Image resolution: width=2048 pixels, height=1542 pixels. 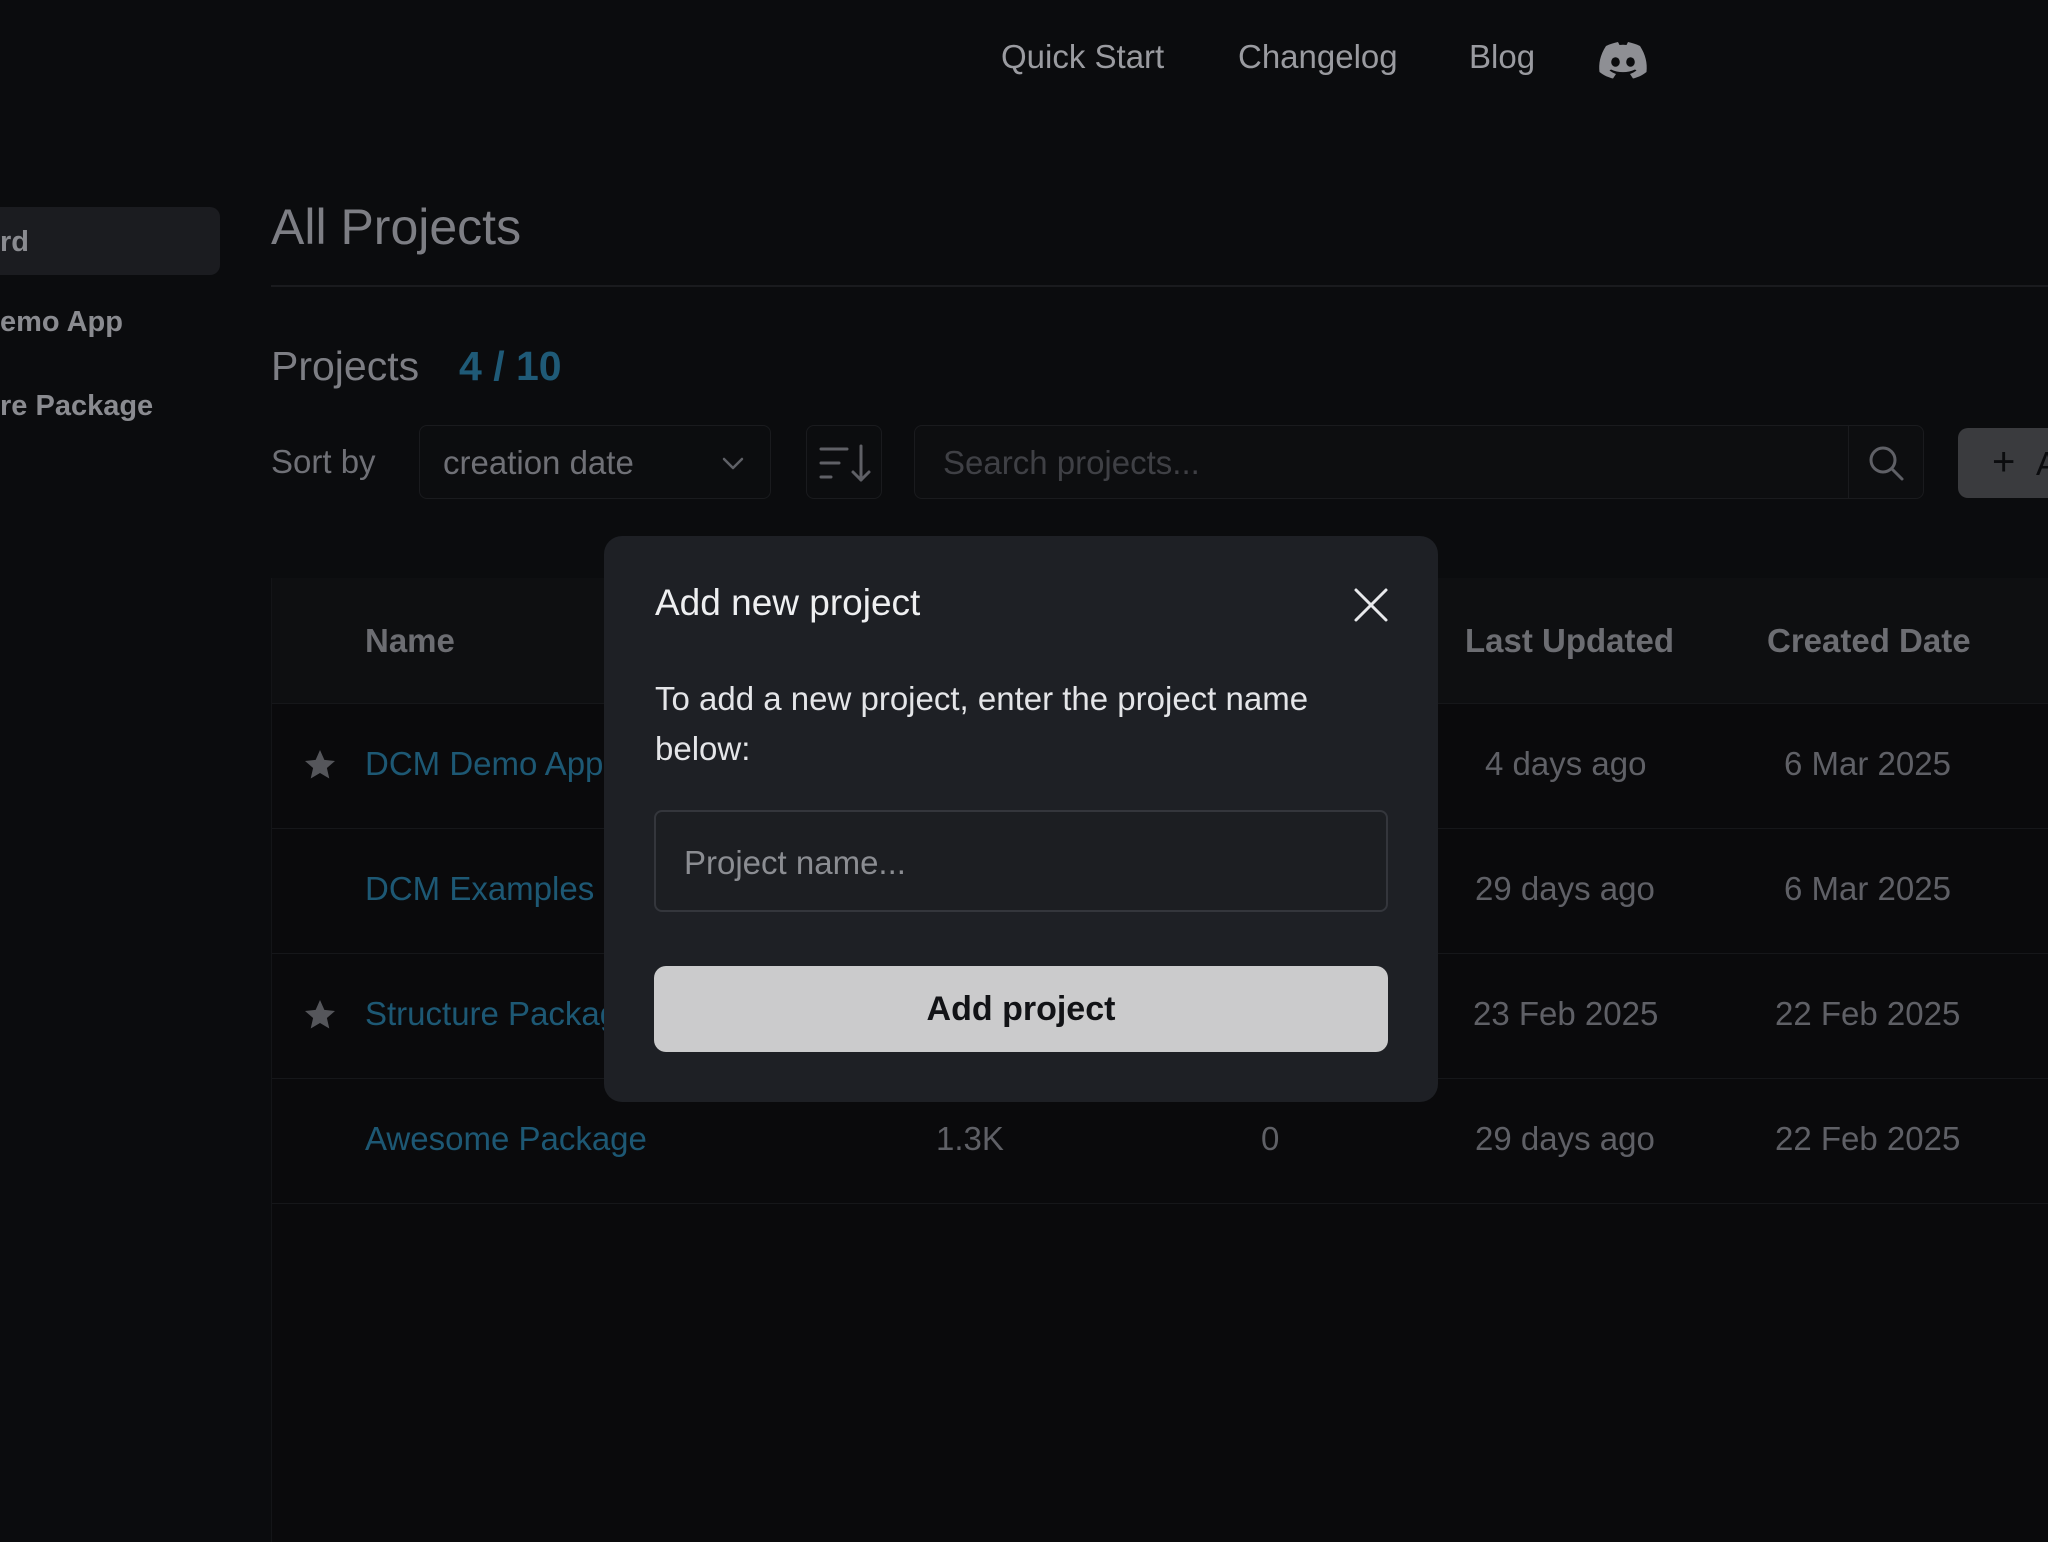 I want to click on add-project-submit-button: Add project, so click(x=1021, y=1009).